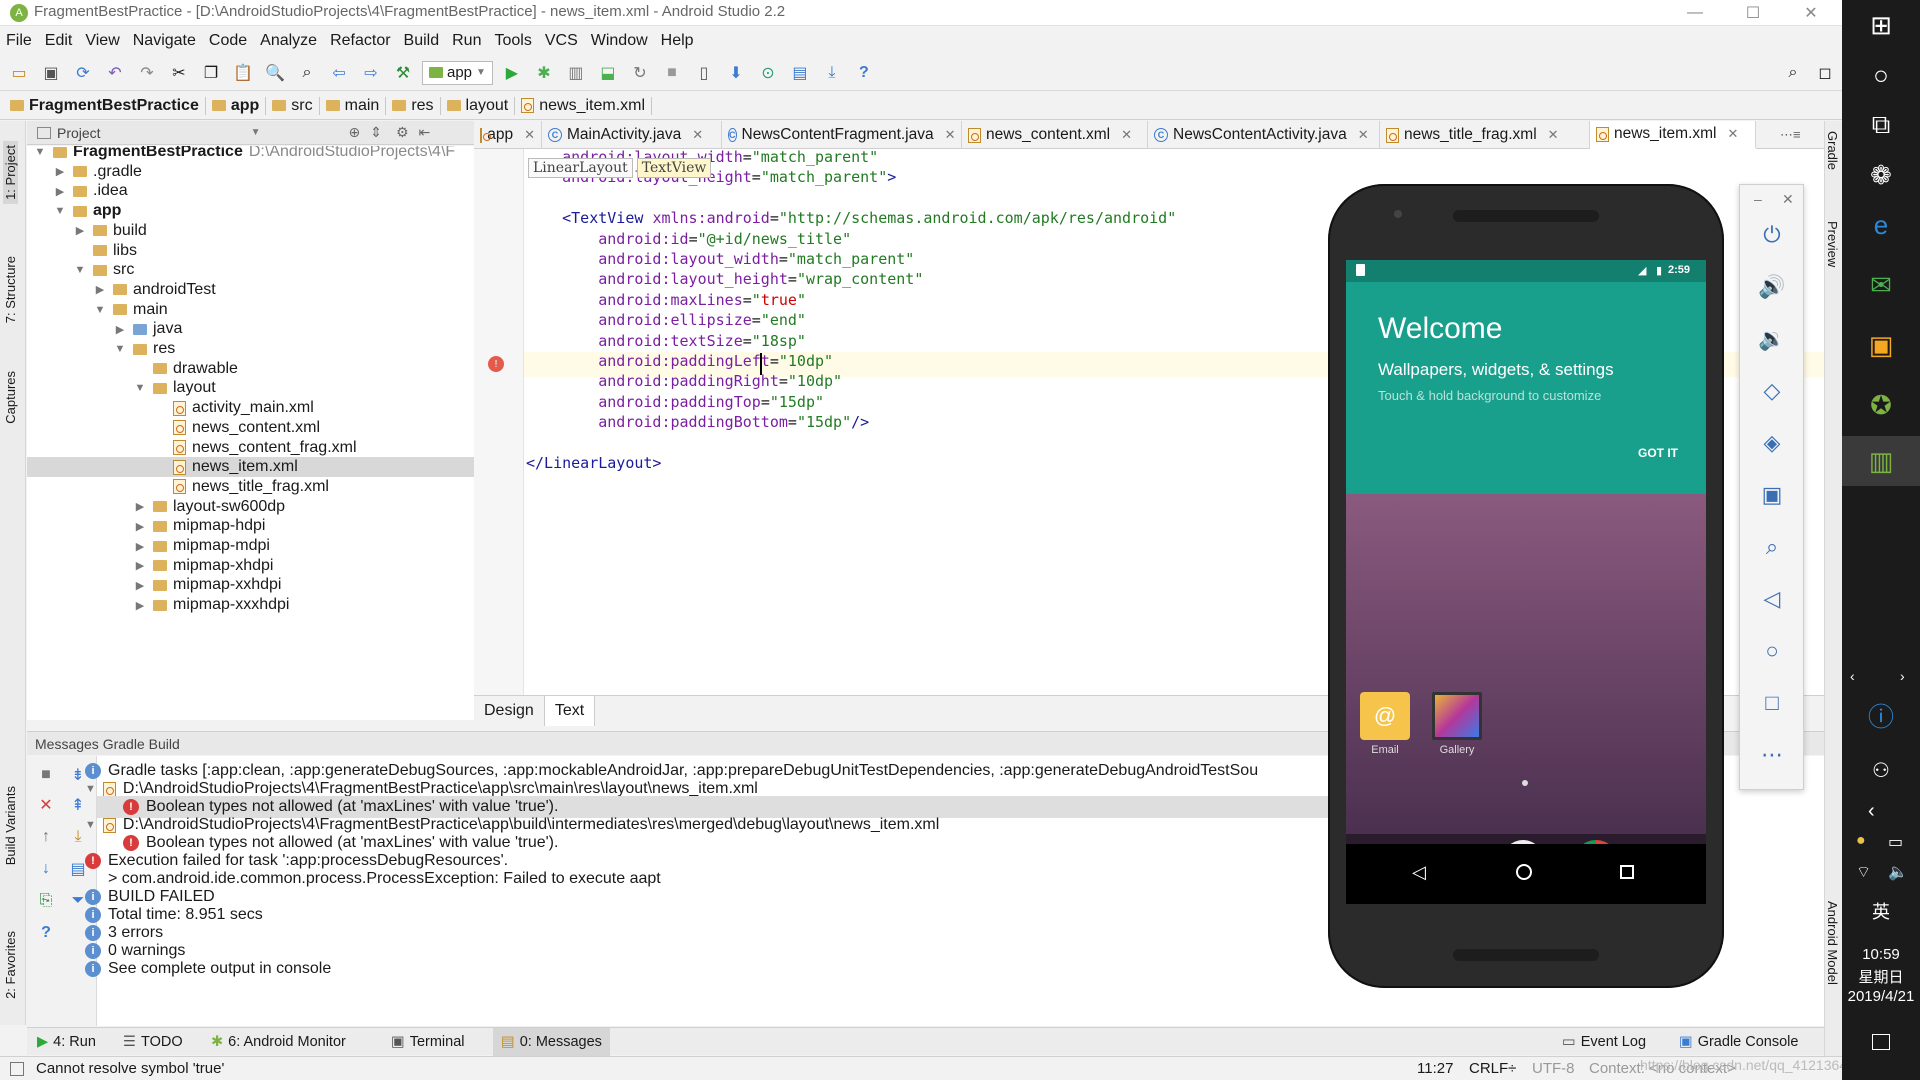 The height and width of the screenshot is (1080, 1920). What do you see at coordinates (250, 605) in the screenshot?
I see `tree-item: ▶ mipmap-xxxhdpi` at bounding box center [250, 605].